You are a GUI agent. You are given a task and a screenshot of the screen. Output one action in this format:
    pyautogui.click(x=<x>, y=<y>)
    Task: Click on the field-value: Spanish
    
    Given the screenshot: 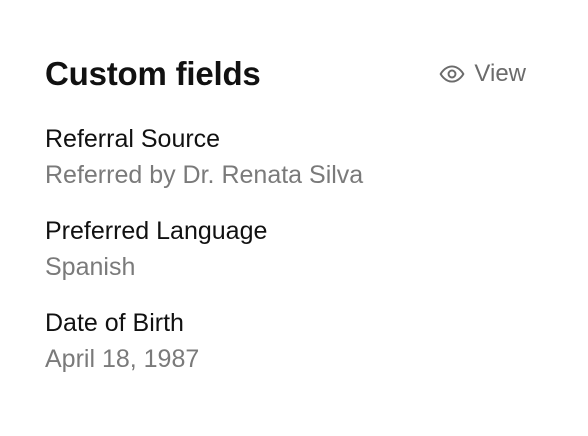 What is the action you would take?
    pyautogui.click(x=90, y=267)
    